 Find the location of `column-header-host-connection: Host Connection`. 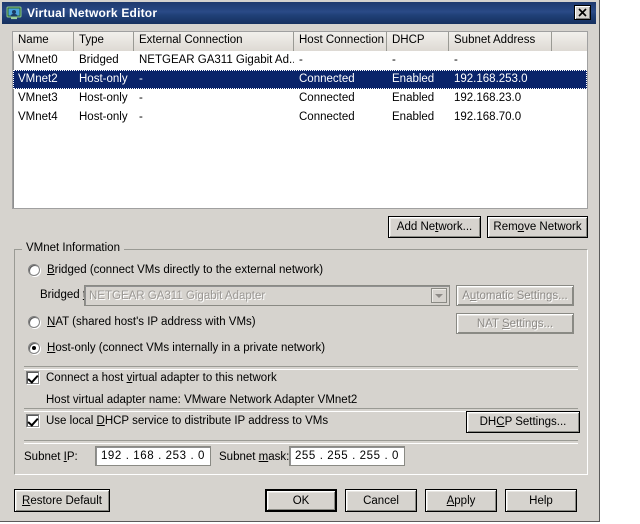

column-header-host-connection: Host Connection is located at coordinates (340, 41).